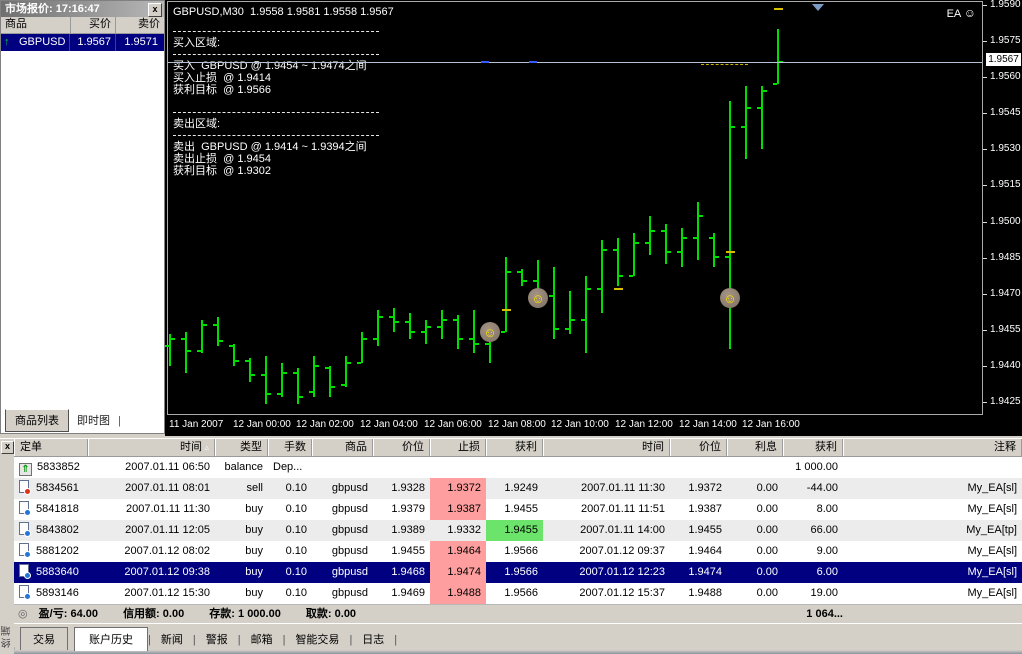 The image size is (1022, 654). I want to click on blue-dash-marker, so click(485, 62).